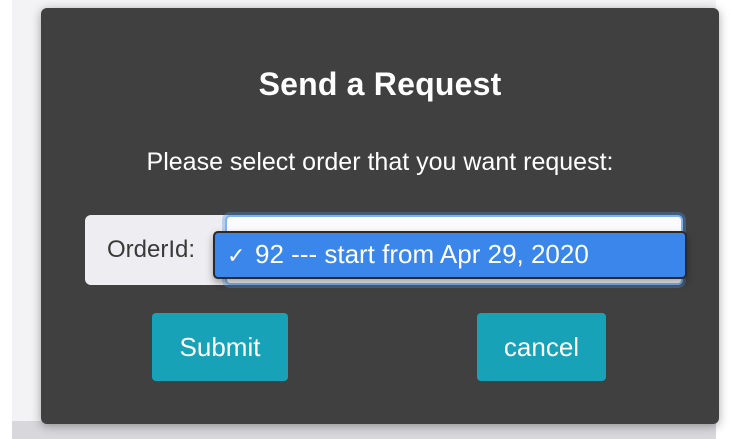 This screenshot has height=439, width=730. I want to click on cancel-button: cancel, so click(541, 347).